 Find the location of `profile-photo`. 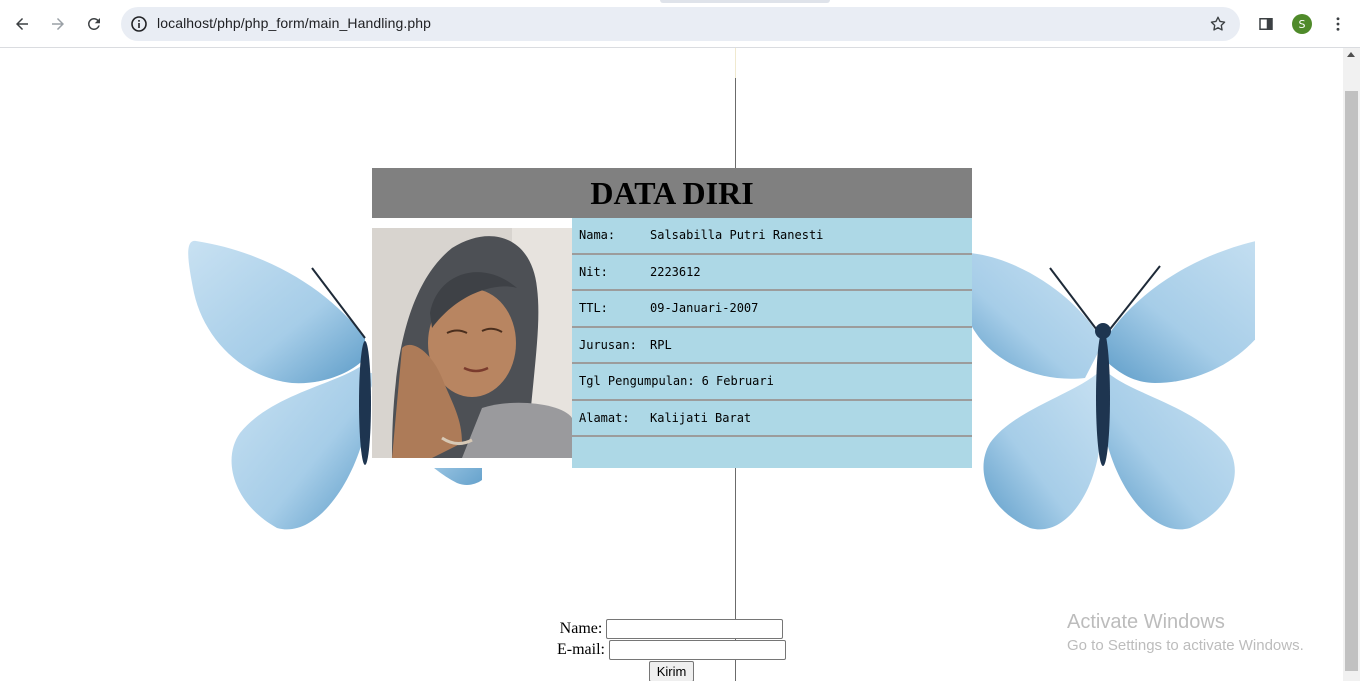

profile-photo is located at coordinates (472, 343).